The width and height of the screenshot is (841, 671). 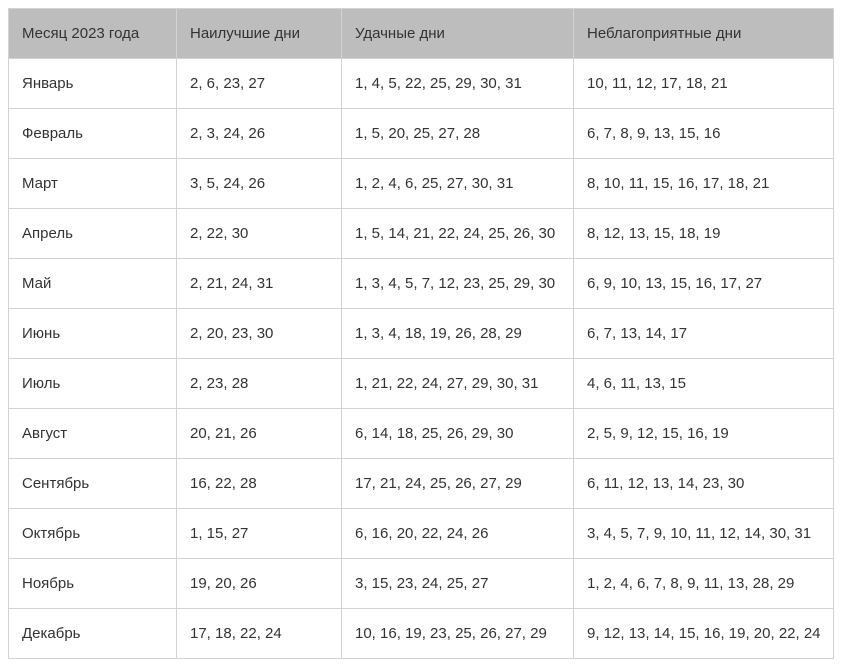 What do you see at coordinates (703, 383) in the screenshot?
I see `unfavorable-days-cell: 4, 6, 11, 13, 15` at bounding box center [703, 383].